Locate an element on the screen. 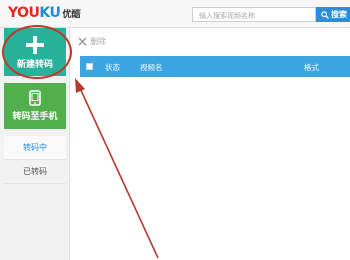 This screenshot has width=350, height=260. phone-icon is located at coordinates (35, 98).